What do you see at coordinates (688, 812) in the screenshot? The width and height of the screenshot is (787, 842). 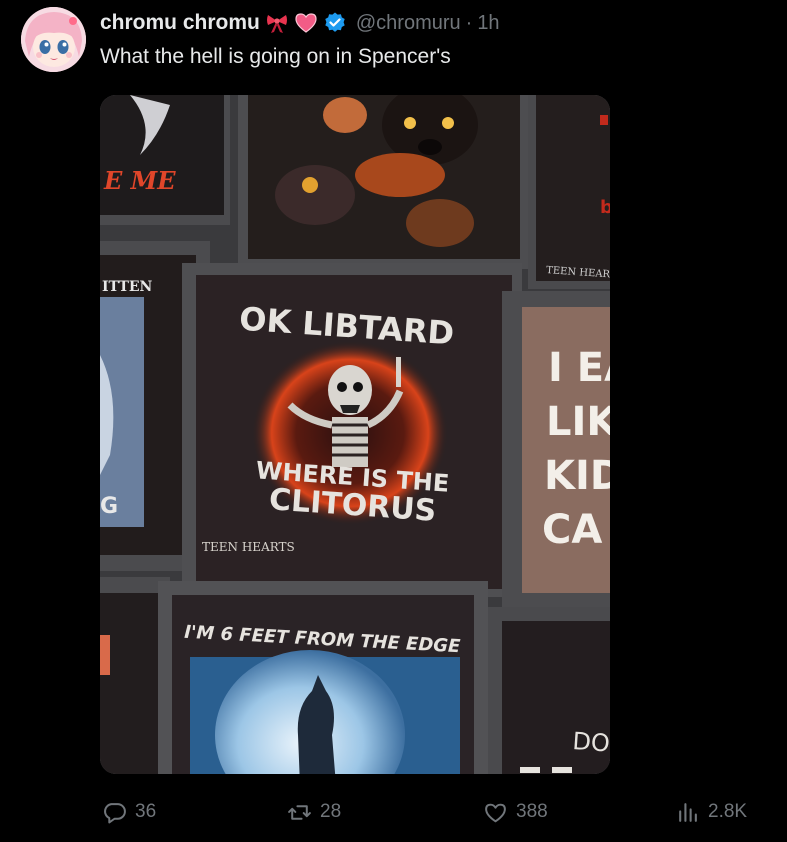 I see `bar-chart-icon` at bounding box center [688, 812].